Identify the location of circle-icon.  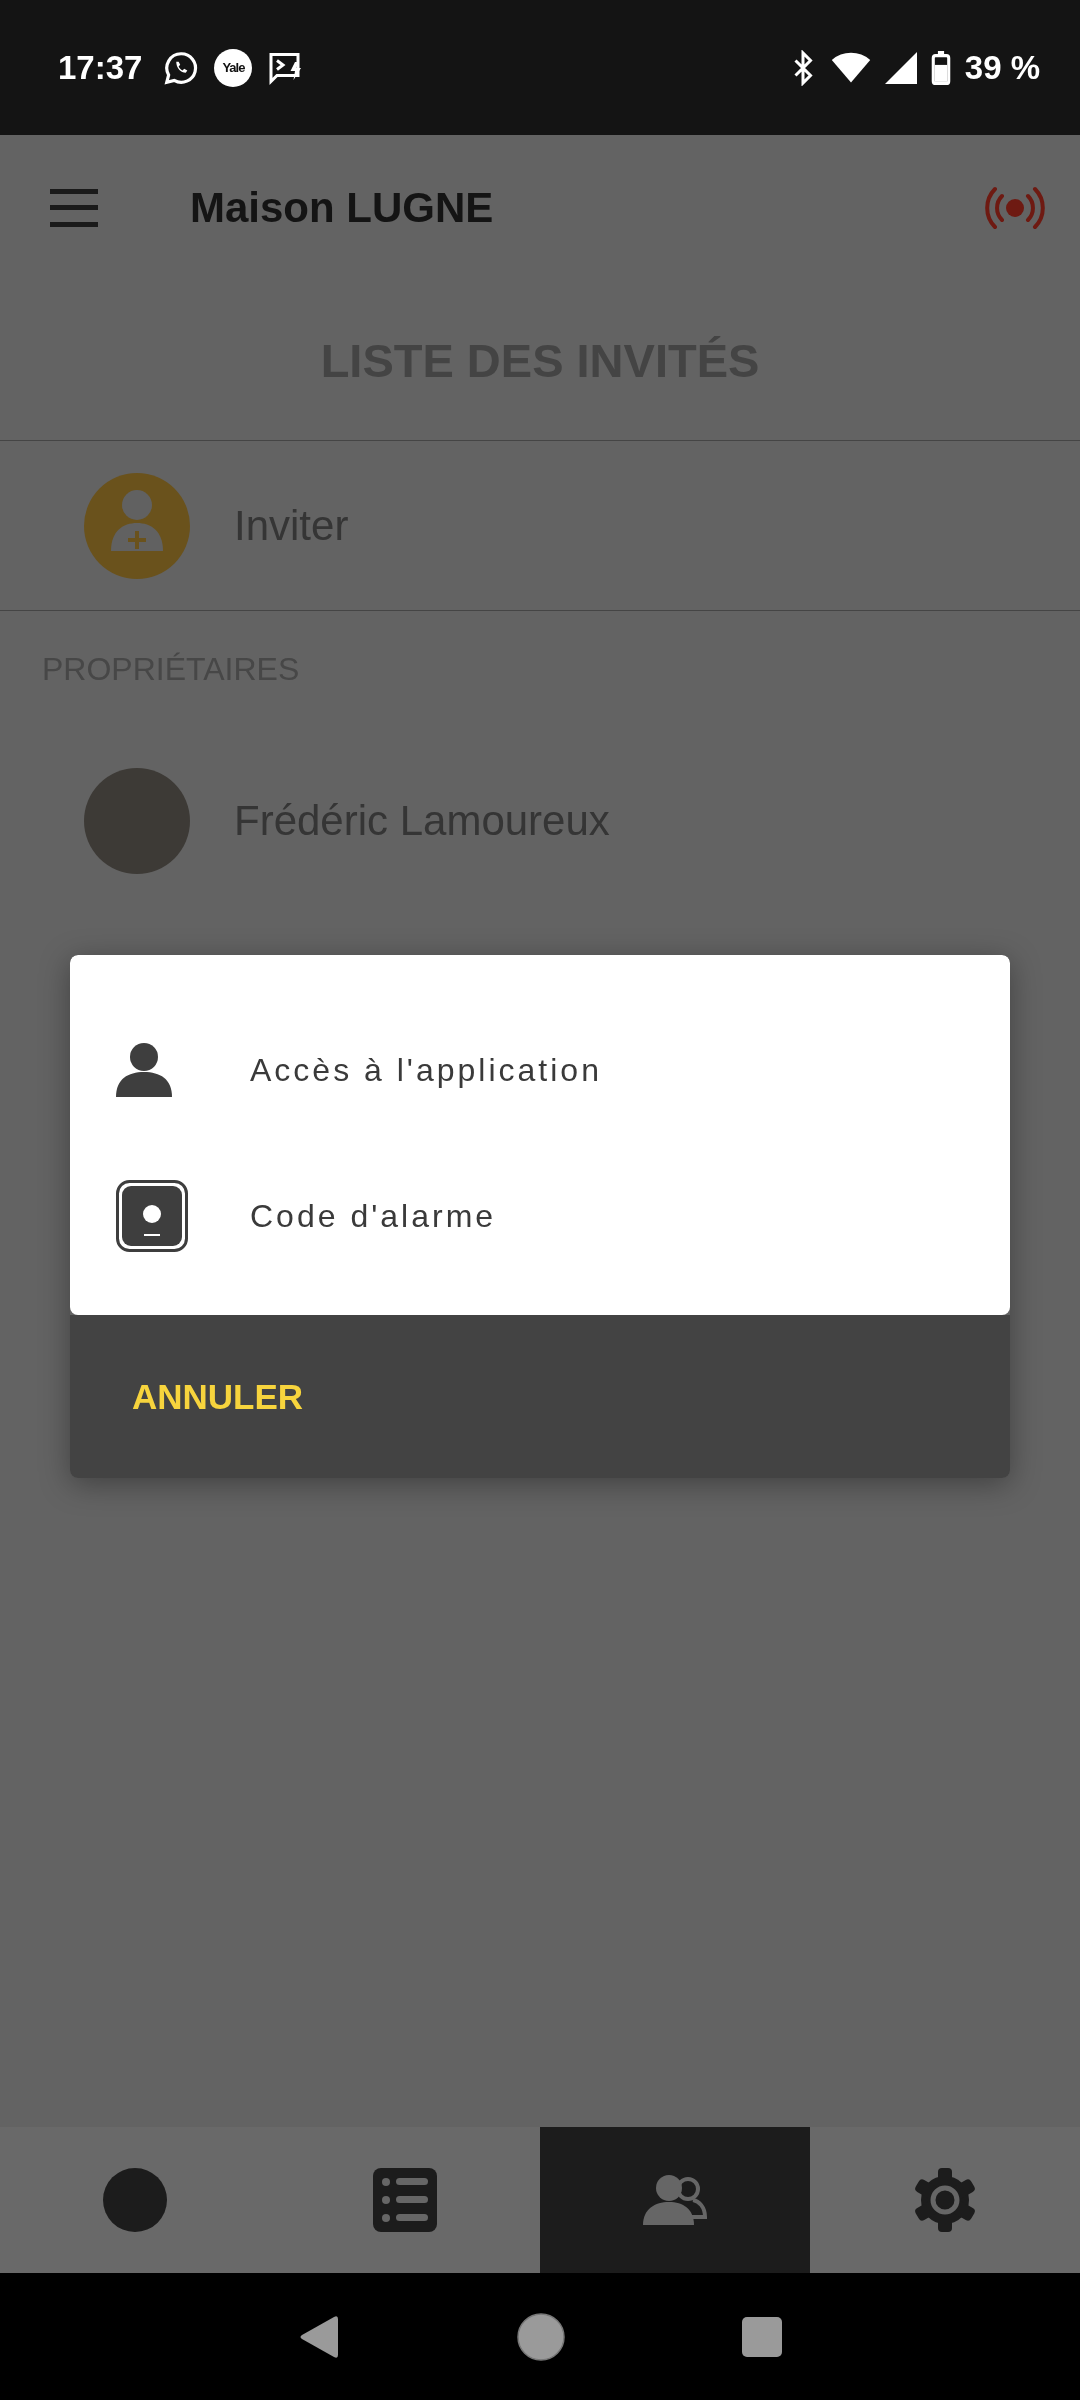
(135, 2200).